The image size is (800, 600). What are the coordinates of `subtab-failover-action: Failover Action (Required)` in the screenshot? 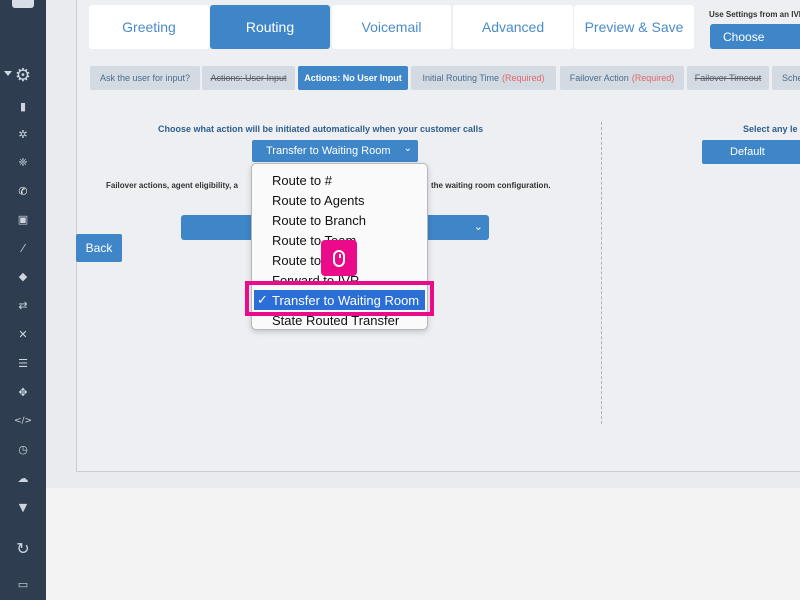 It's located at (622, 78).